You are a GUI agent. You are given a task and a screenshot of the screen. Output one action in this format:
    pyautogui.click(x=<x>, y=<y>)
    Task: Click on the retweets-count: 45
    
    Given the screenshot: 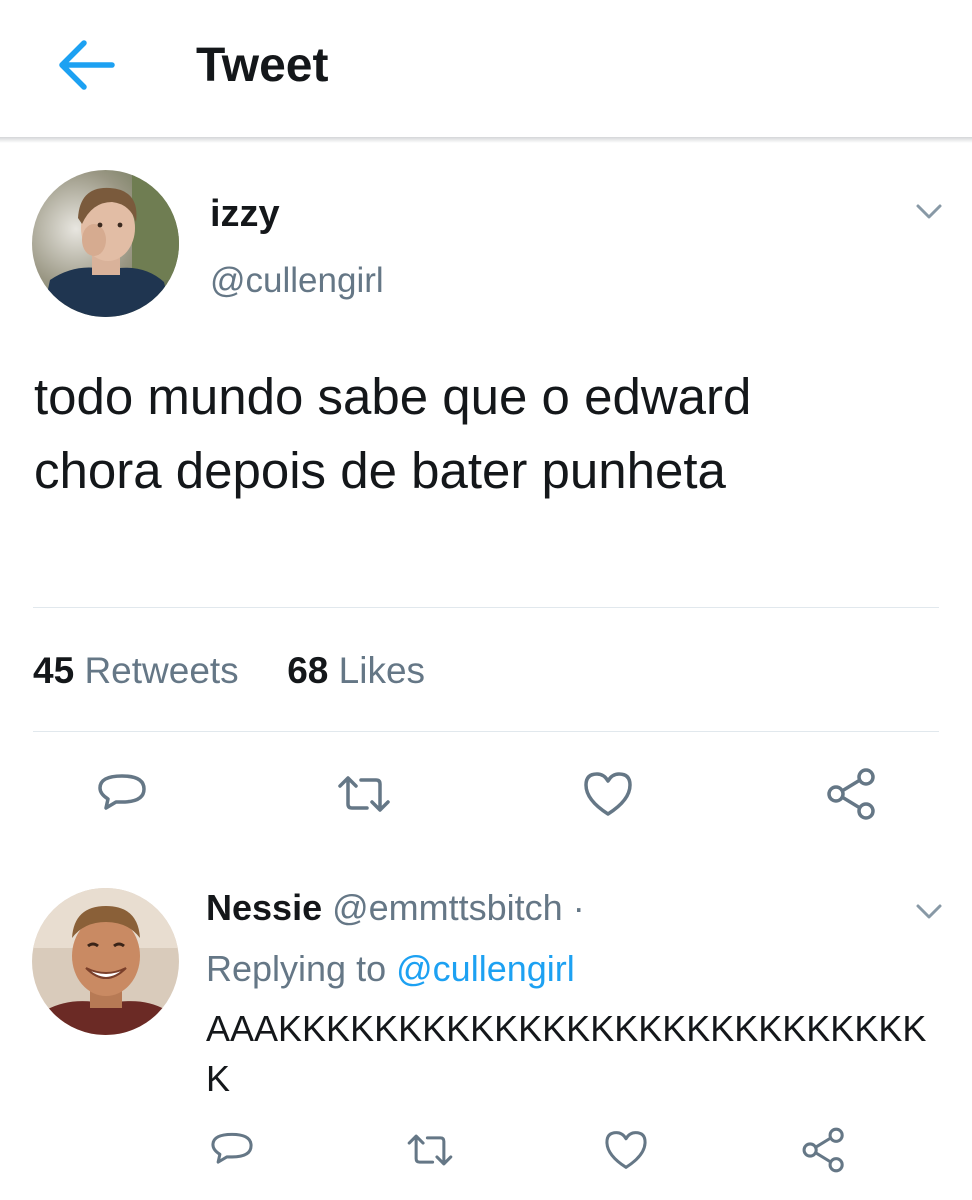 What is the action you would take?
    pyautogui.click(x=53, y=670)
    